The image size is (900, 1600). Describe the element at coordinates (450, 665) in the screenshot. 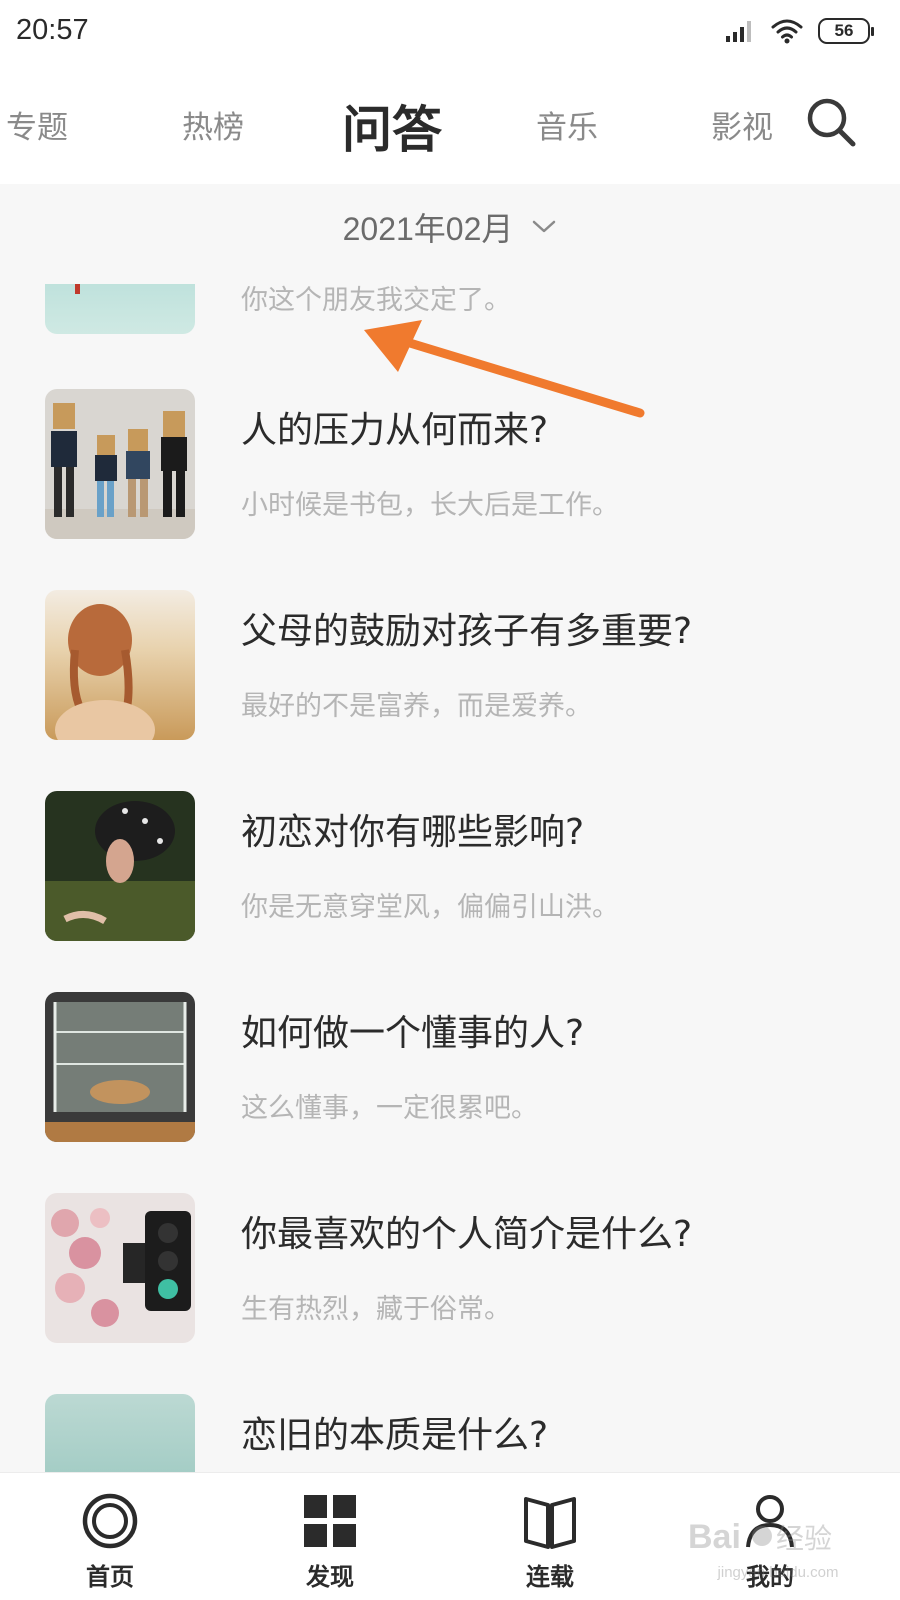

I see `list-item: 父母的鼓励对孩子有多重要? 最好的不是富养，而是爱养。` at that location.